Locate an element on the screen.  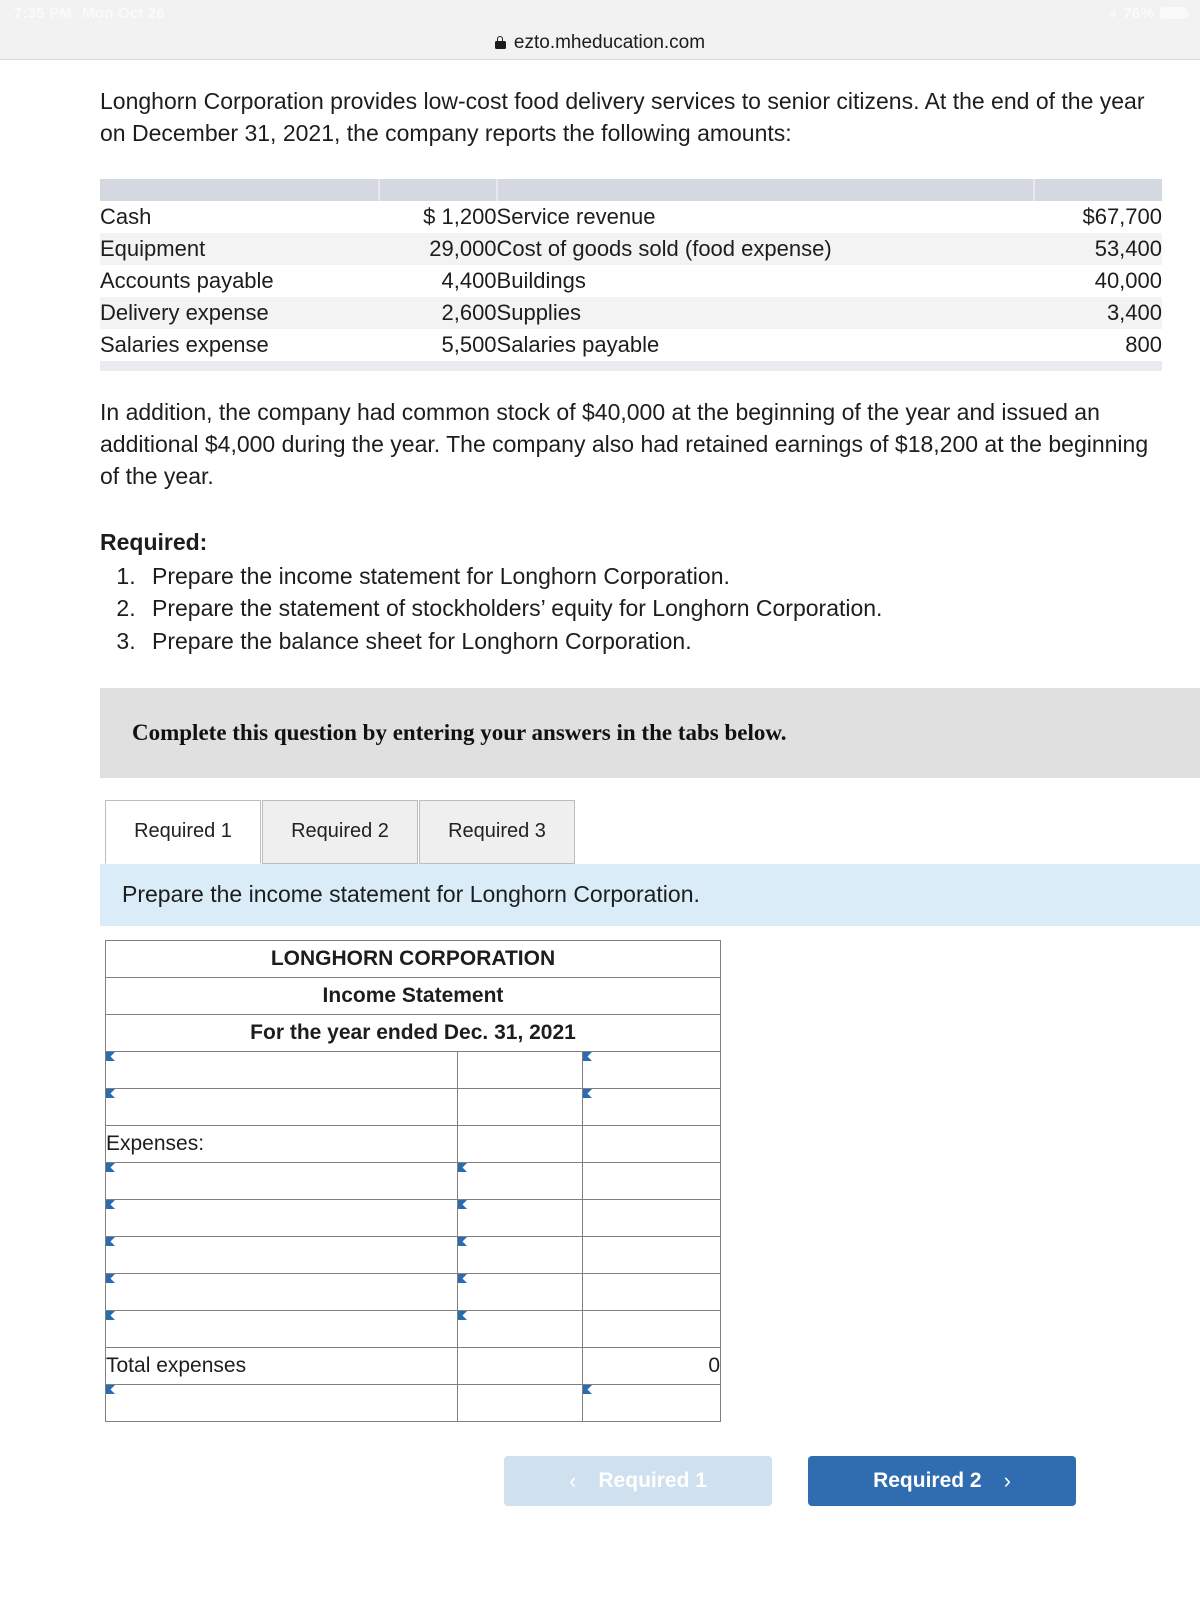
amounts-header-row is located at coordinates (631, 190).